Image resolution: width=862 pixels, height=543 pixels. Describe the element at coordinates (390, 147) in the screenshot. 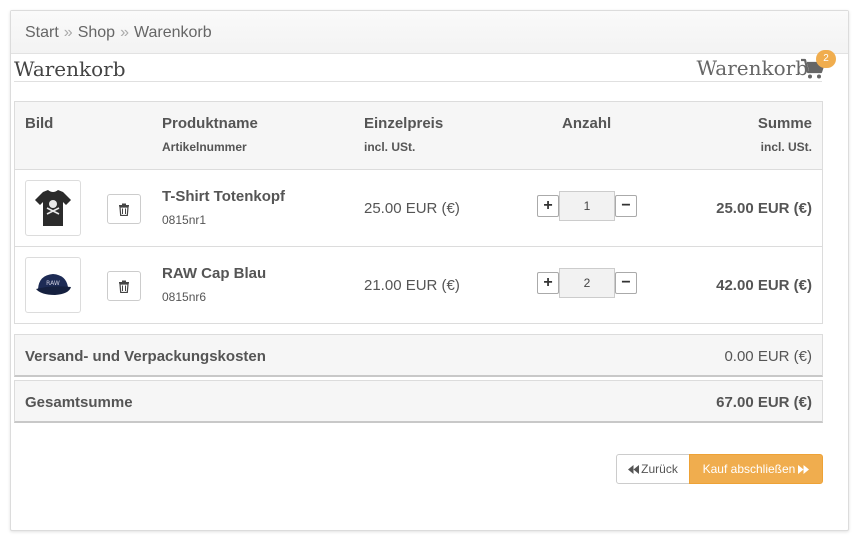

I see `header-unit-price-sub: incl. USt.` at that location.